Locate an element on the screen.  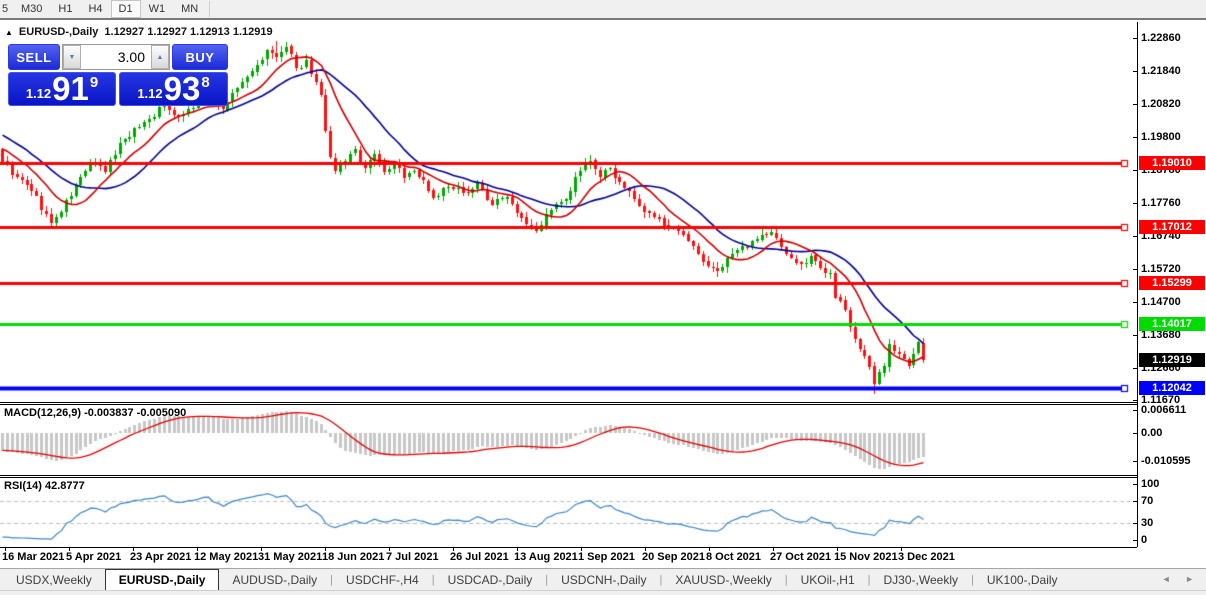
buy-price-big: 93 is located at coordinates (182, 88).